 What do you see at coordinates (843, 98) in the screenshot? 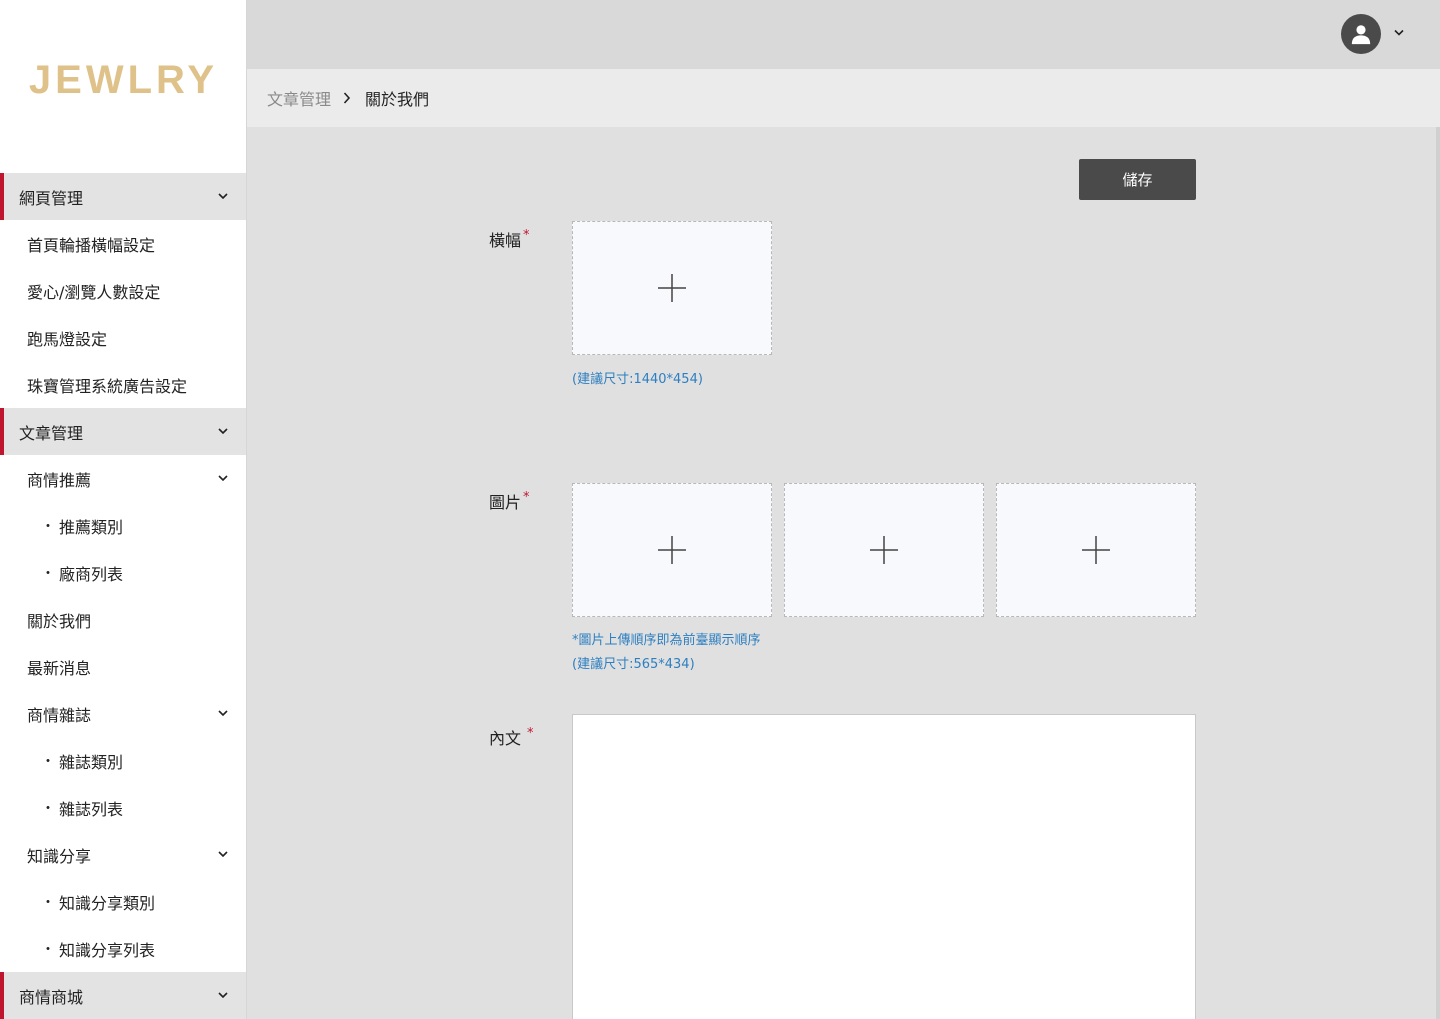
I see `breadcrumb: 文章管理 關於我們` at bounding box center [843, 98].